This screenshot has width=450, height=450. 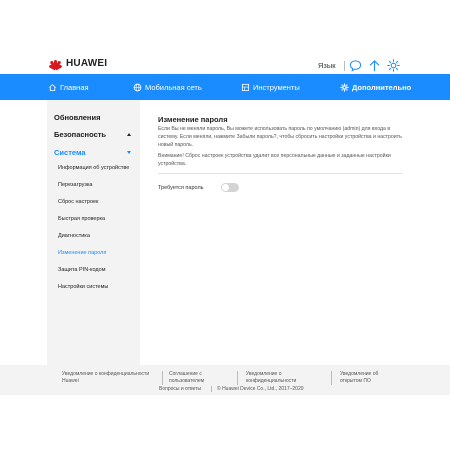 I want to click on sidebar-subitem-reset: Сброс настроек, so click(x=78, y=202).